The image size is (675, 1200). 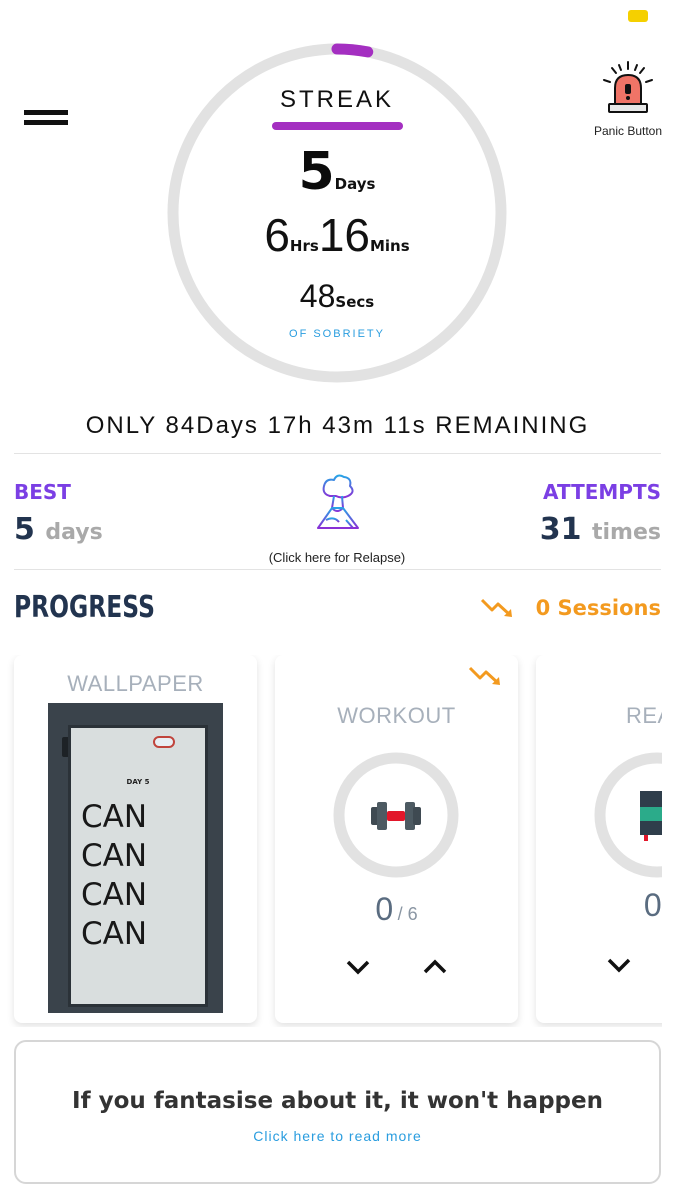 I want to click on wallpaper-words: CAN CAN CAN CAN, so click(x=114, y=876).